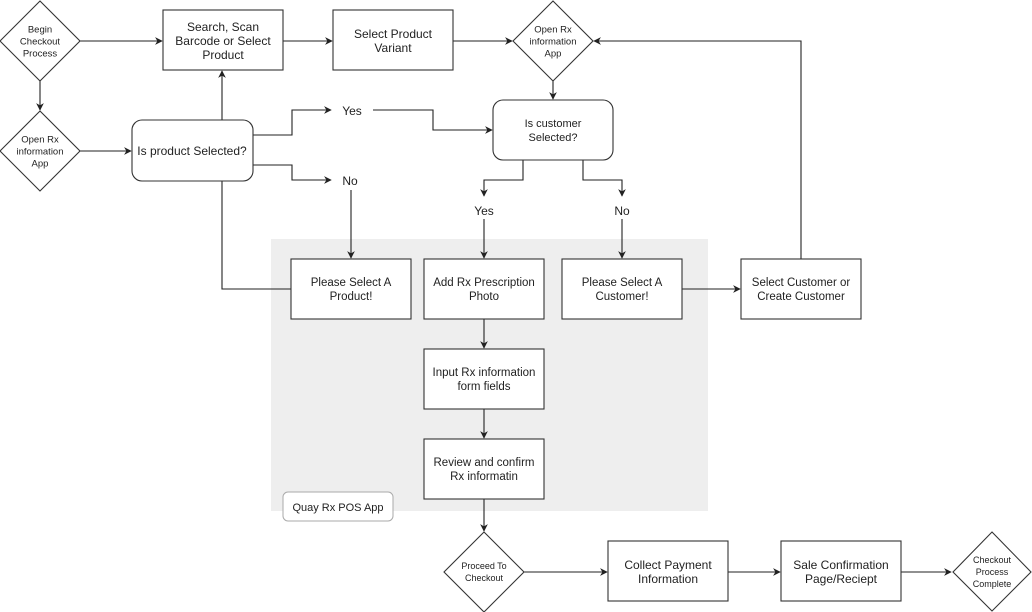 The image size is (1032, 612). Describe the element at coordinates (841, 579) in the screenshot. I see `node-label-line: Page/Reciept` at that location.